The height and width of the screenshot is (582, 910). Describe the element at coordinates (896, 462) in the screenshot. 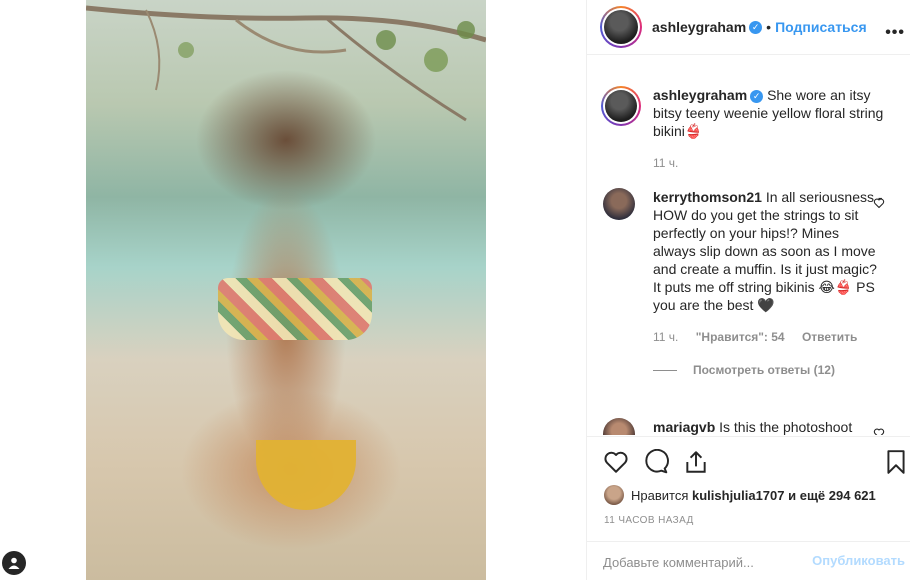

I see `bookmark-icon` at that location.